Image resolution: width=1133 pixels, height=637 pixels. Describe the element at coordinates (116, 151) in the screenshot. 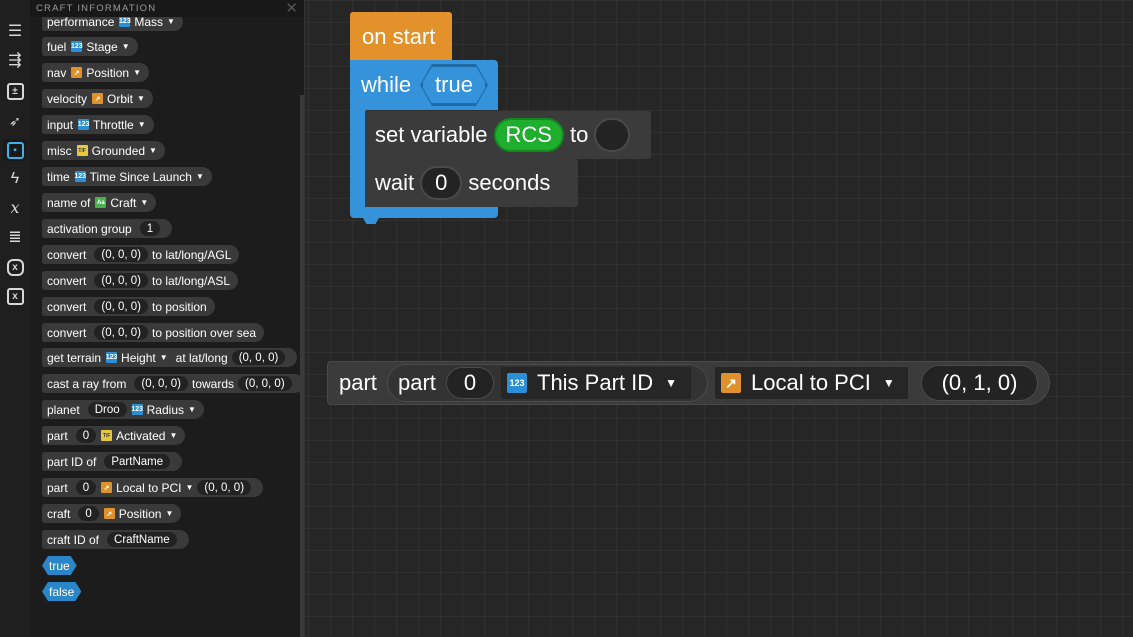

I see `property-dropdown: T/F Grounded ▼` at that location.